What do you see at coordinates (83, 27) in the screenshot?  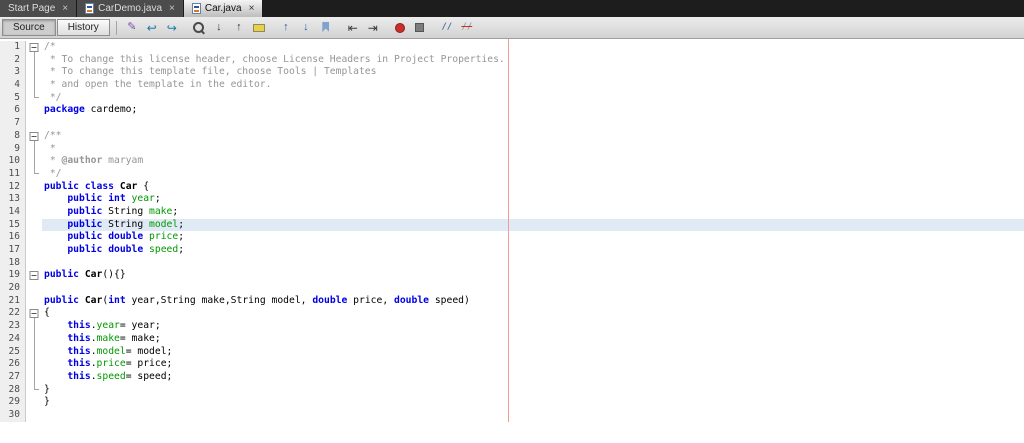 I see `history-view-button: History` at bounding box center [83, 27].